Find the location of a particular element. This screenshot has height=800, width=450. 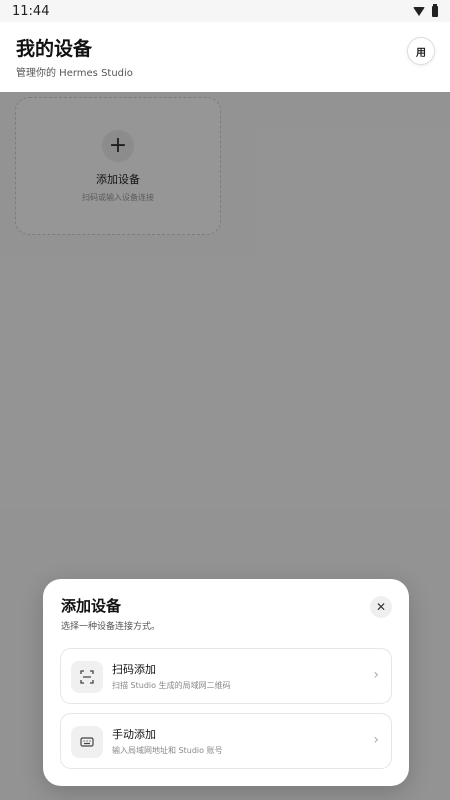

option-manual-title: 手动添加 is located at coordinates (134, 734).